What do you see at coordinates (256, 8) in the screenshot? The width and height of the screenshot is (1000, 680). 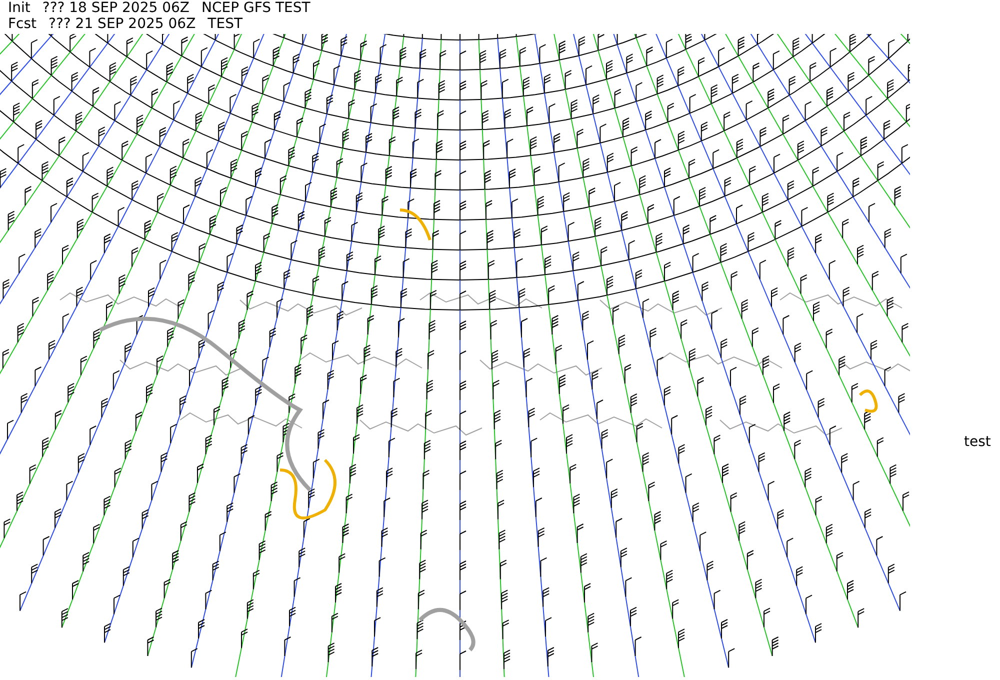 I see `title-text: NCEP GFS TEST` at bounding box center [256, 8].